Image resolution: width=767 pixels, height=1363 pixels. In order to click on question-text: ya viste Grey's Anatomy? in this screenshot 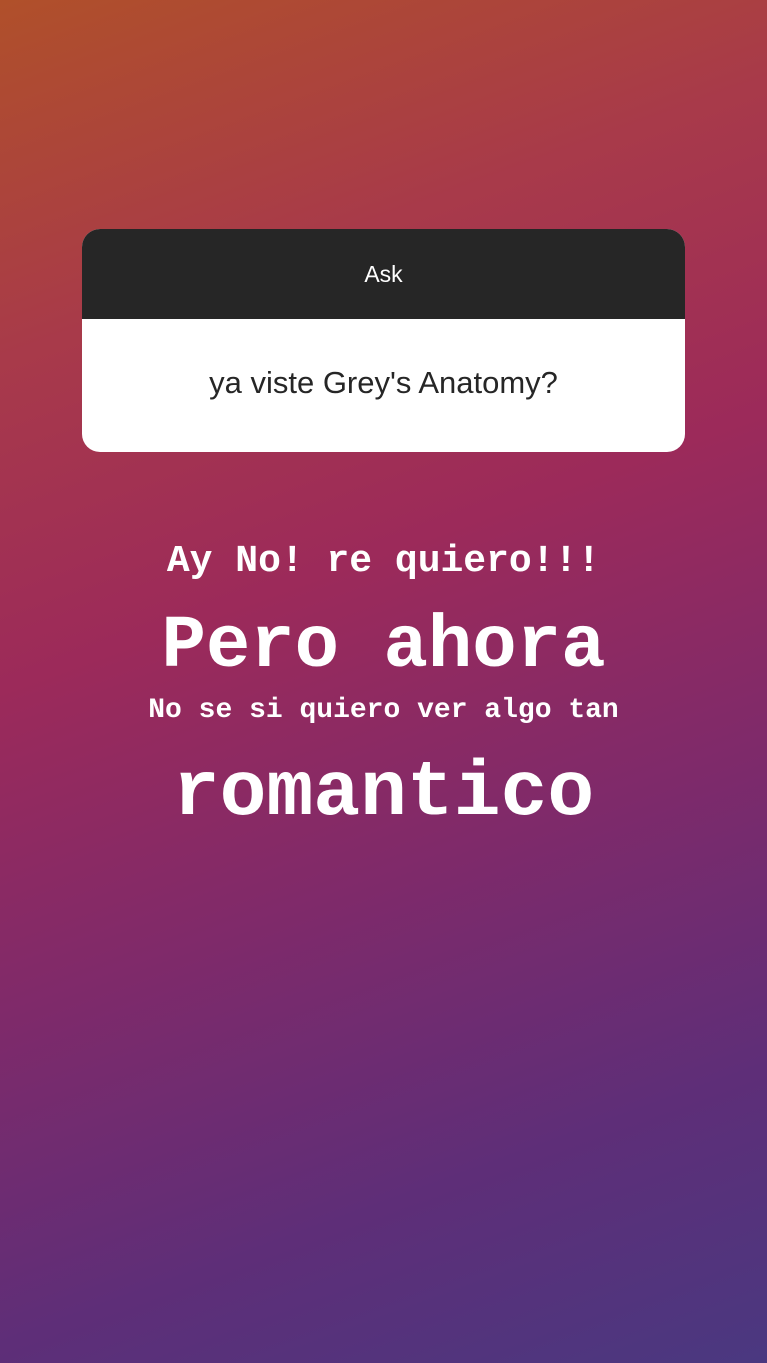, I will do `click(383, 382)`.